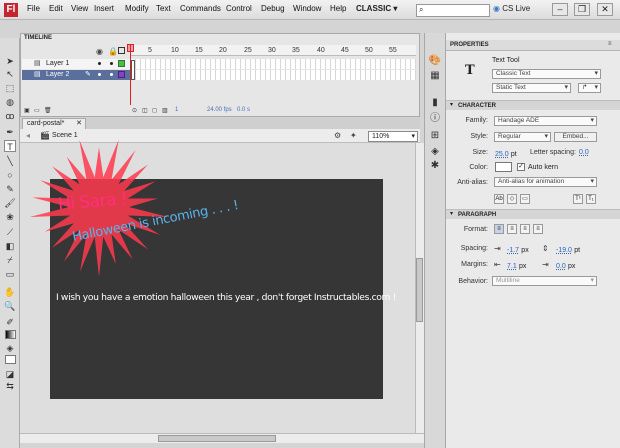 The width and height of the screenshot is (620, 448). What do you see at coordinates (10, 116) in the screenshot?
I see `lasso-tool-icon: ꝏ` at bounding box center [10, 116].